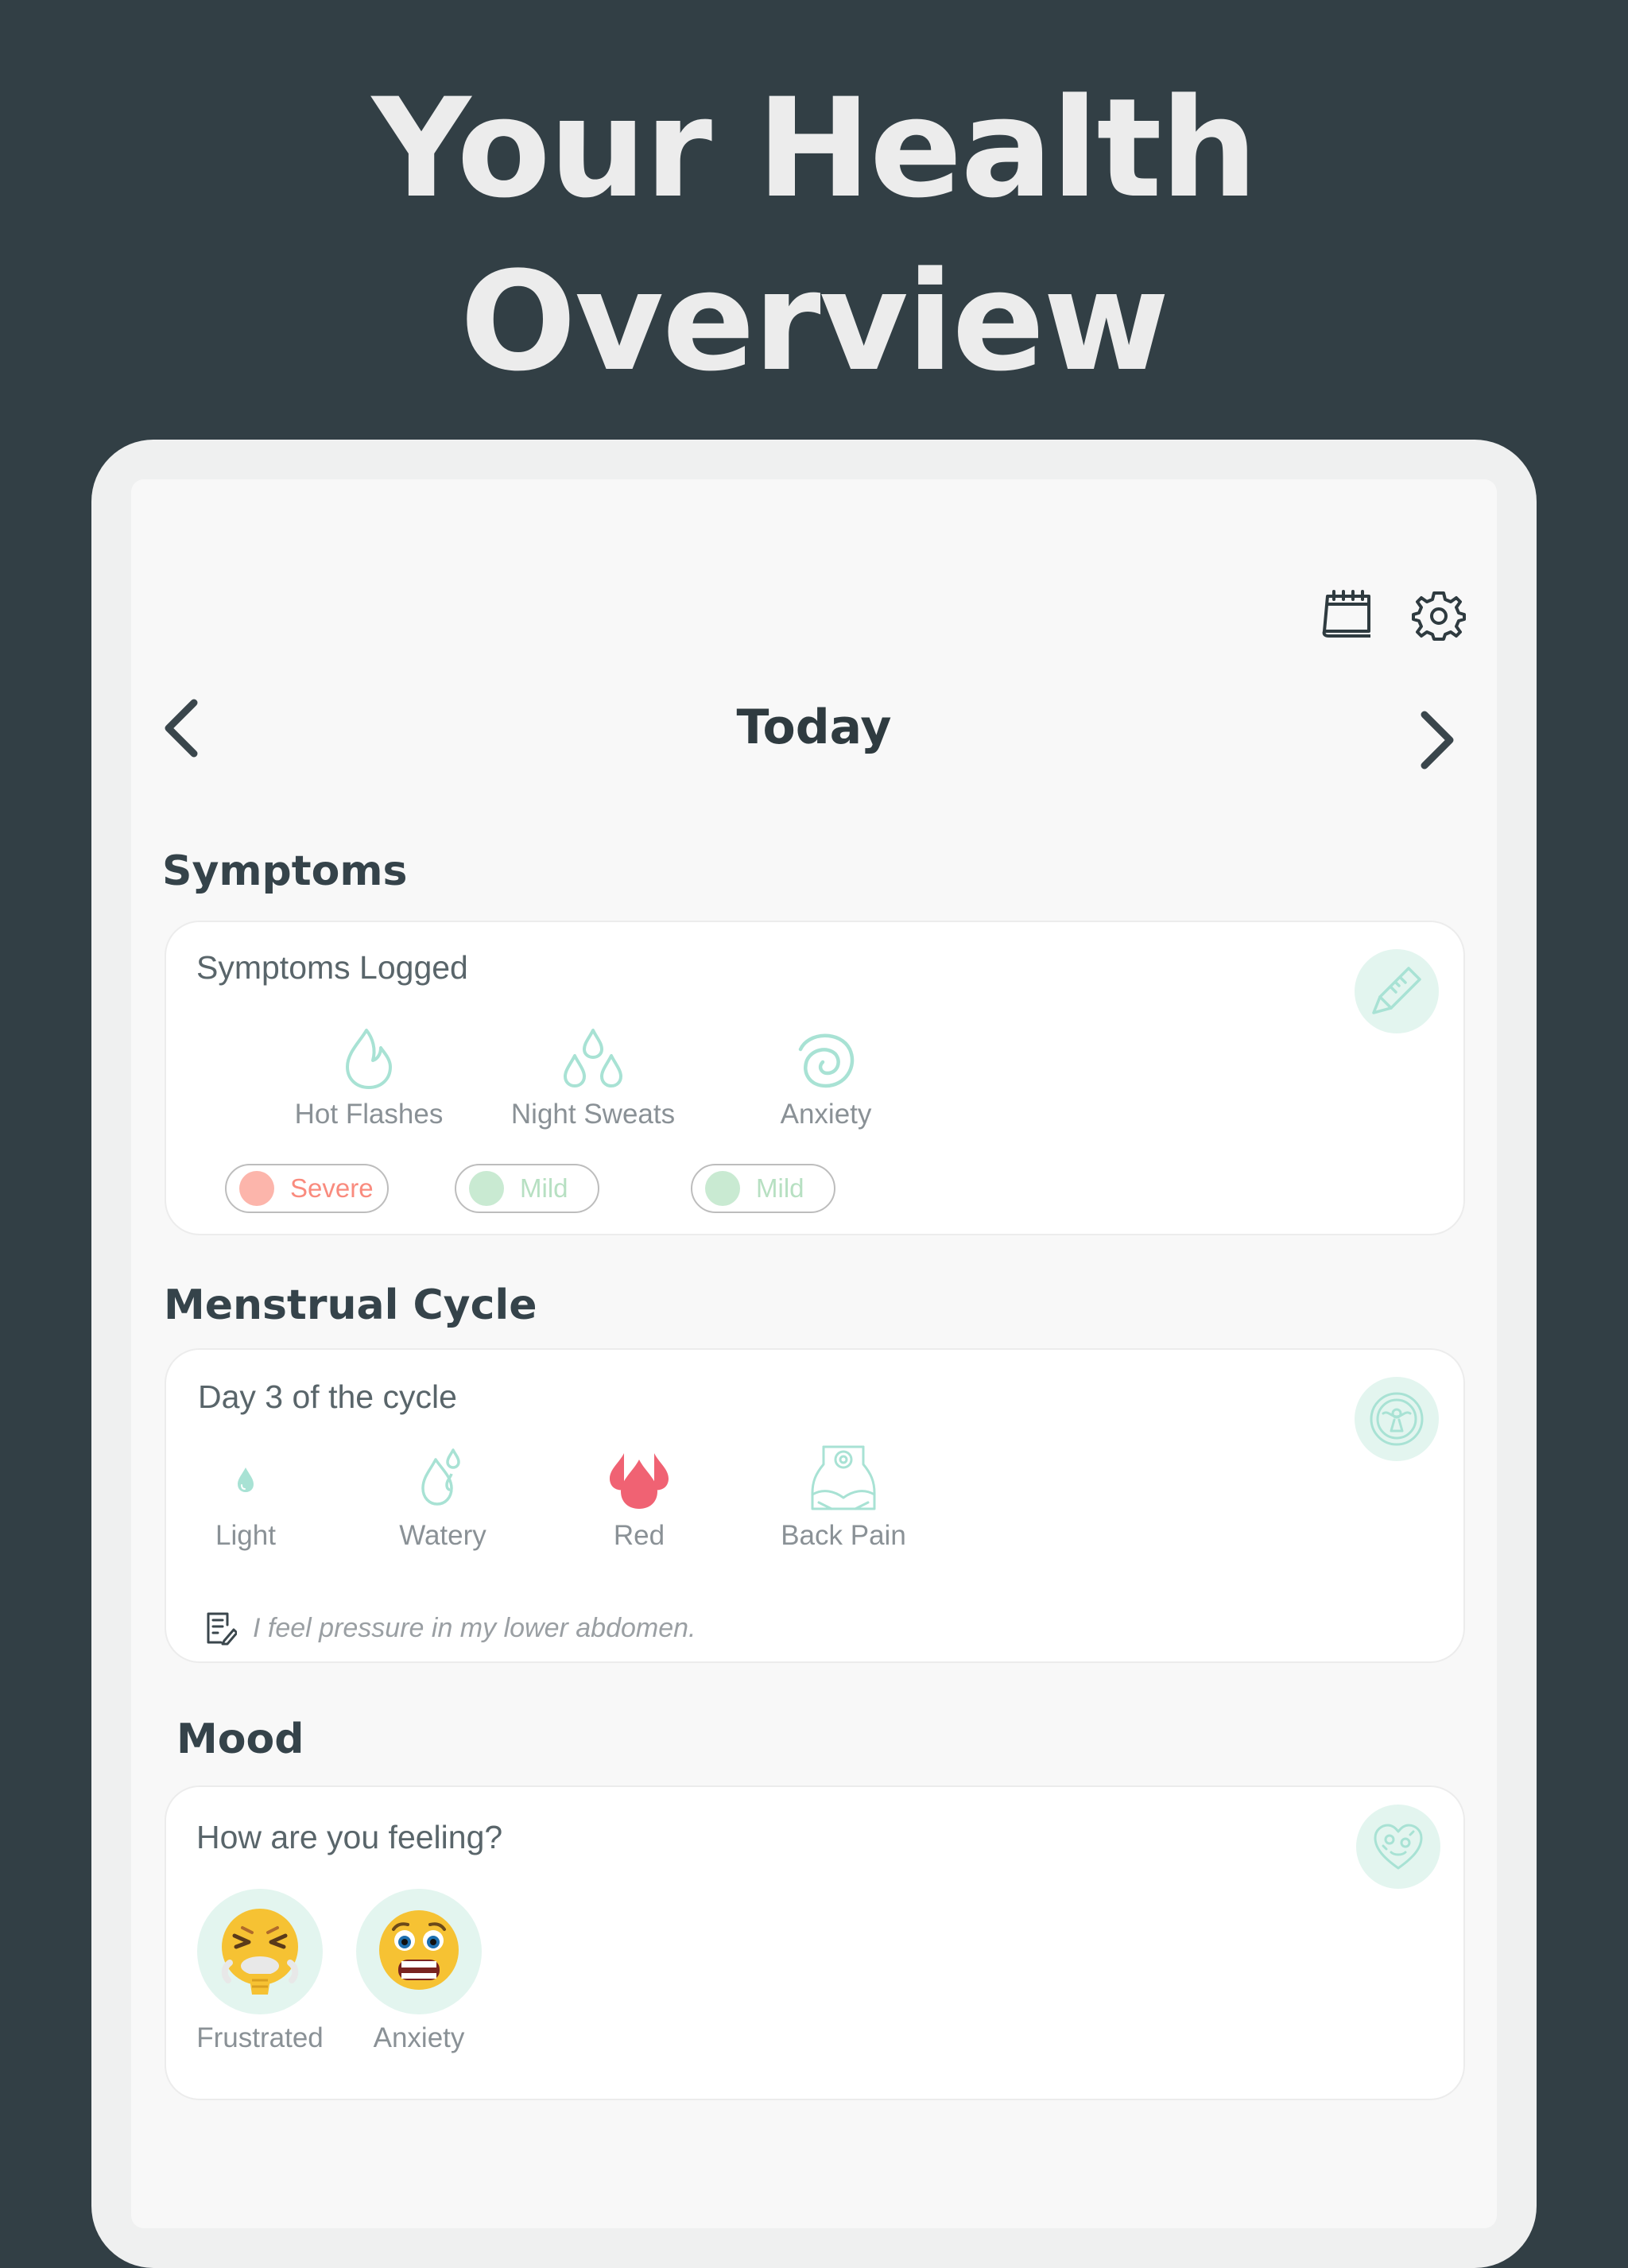 The image size is (1628, 2268). I want to click on mood-label: Frustrated, so click(260, 2037).